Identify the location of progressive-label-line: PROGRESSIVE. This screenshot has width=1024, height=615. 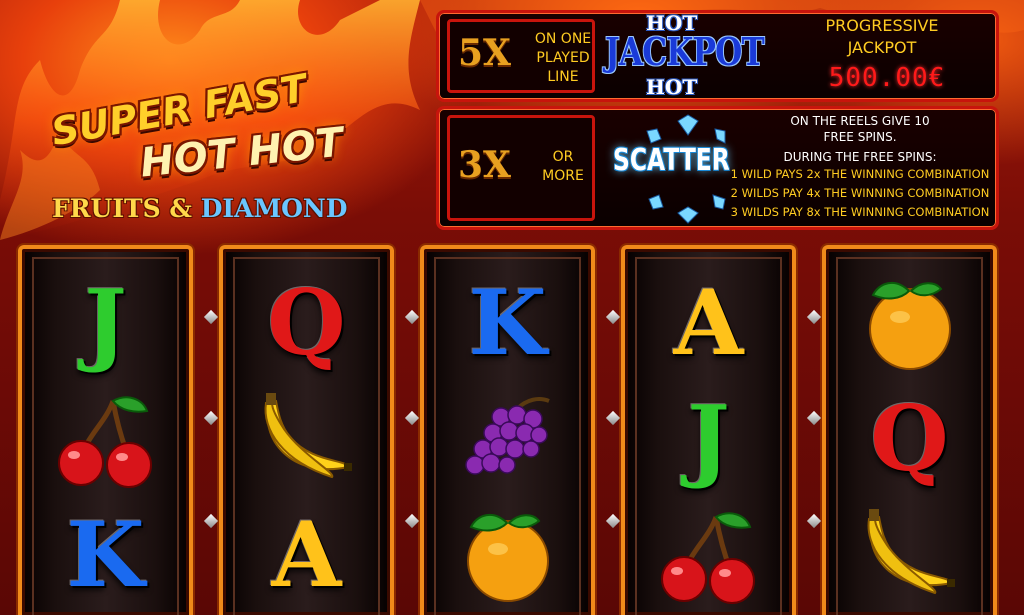
(882, 25).